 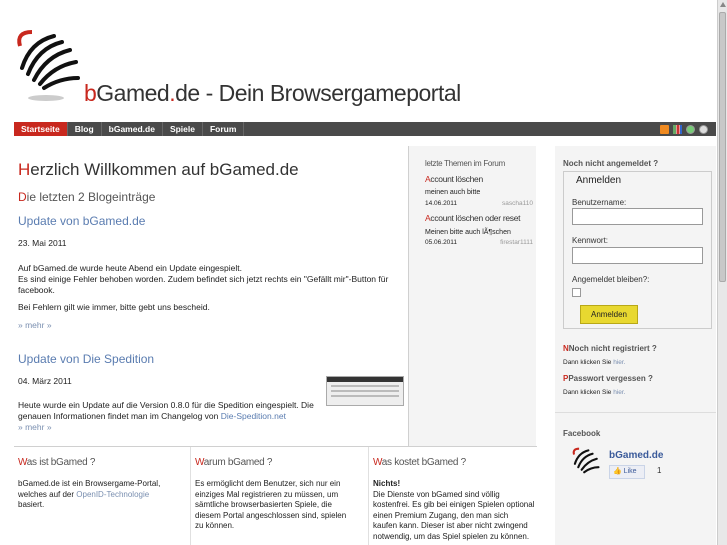 I want to click on register-heading: NNoch nicht registriert ?, so click(x=610, y=348).